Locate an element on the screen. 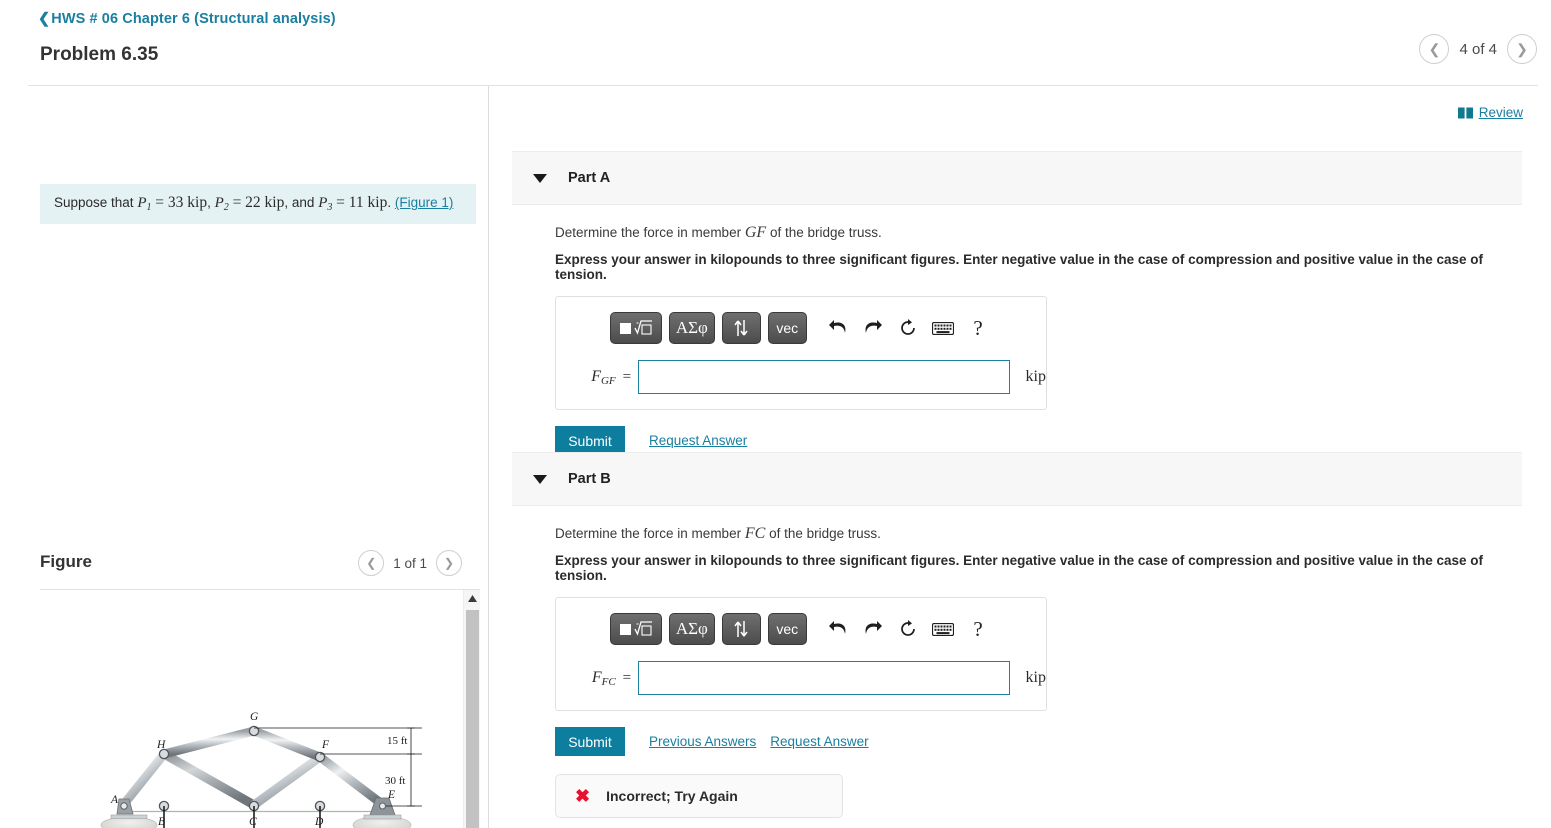  triangle-up-icon is located at coordinates (472, 598).